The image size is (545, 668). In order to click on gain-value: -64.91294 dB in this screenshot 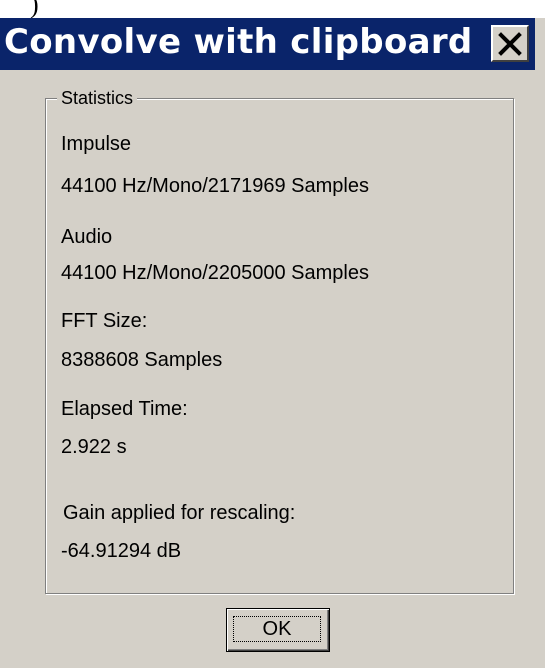, I will do `click(121, 551)`.